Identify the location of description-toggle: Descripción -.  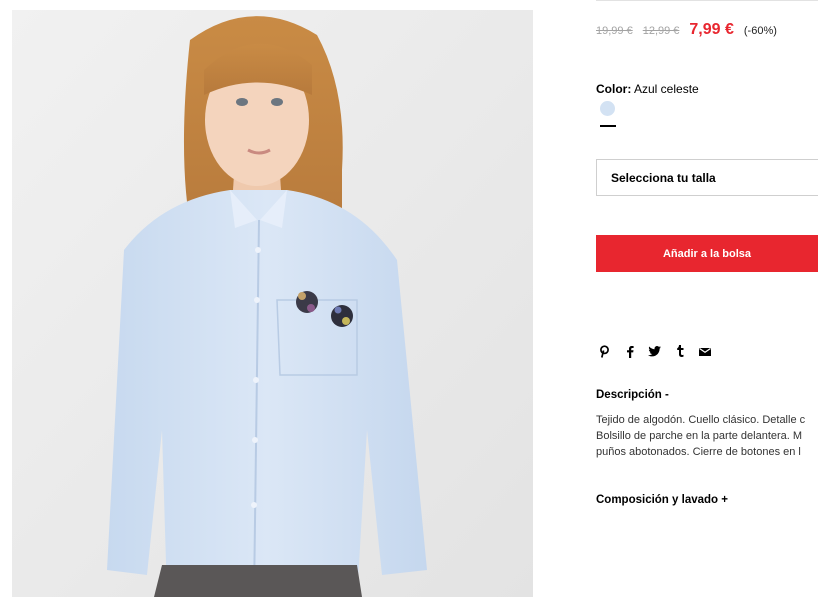
(632, 395).